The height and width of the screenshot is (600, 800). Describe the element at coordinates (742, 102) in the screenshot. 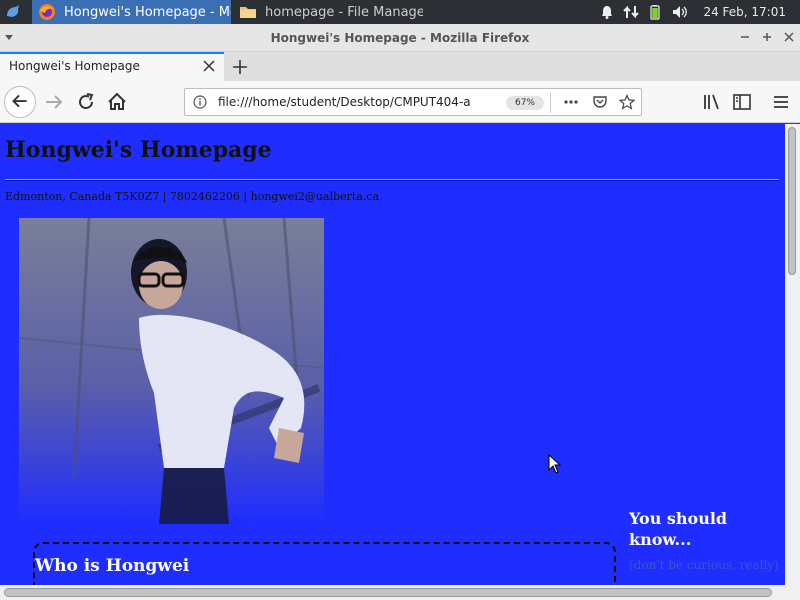

I see `sidebar-icon` at that location.